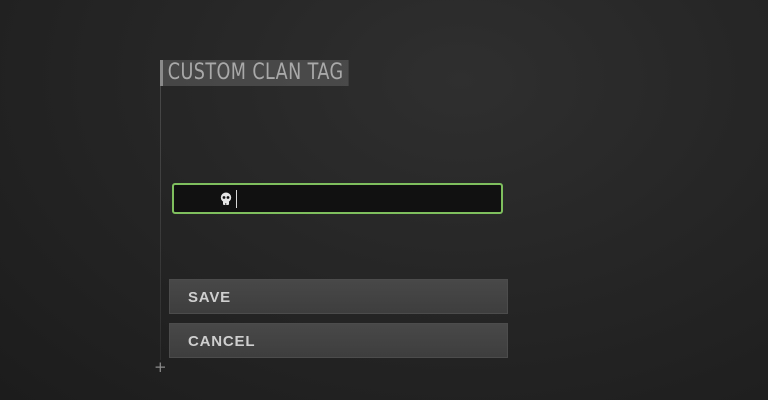 The width and height of the screenshot is (768, 400). What do you see at coordinates (236, 199) in the screenshot?
I see `text-caret` at bounding box center [236, 199].